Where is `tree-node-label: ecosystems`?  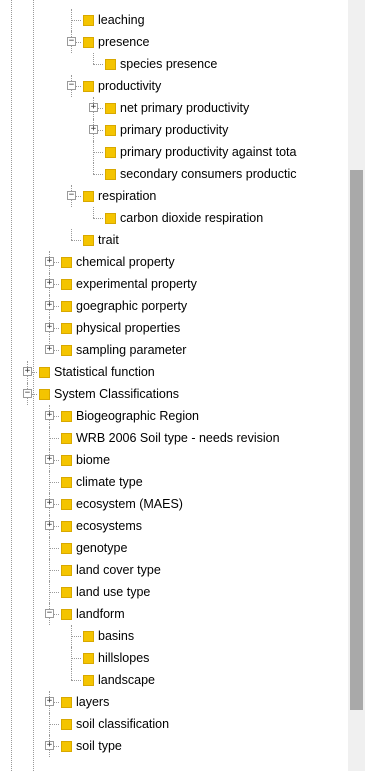
tree-node-label: ecosystems is located at coordinates (109, 526).